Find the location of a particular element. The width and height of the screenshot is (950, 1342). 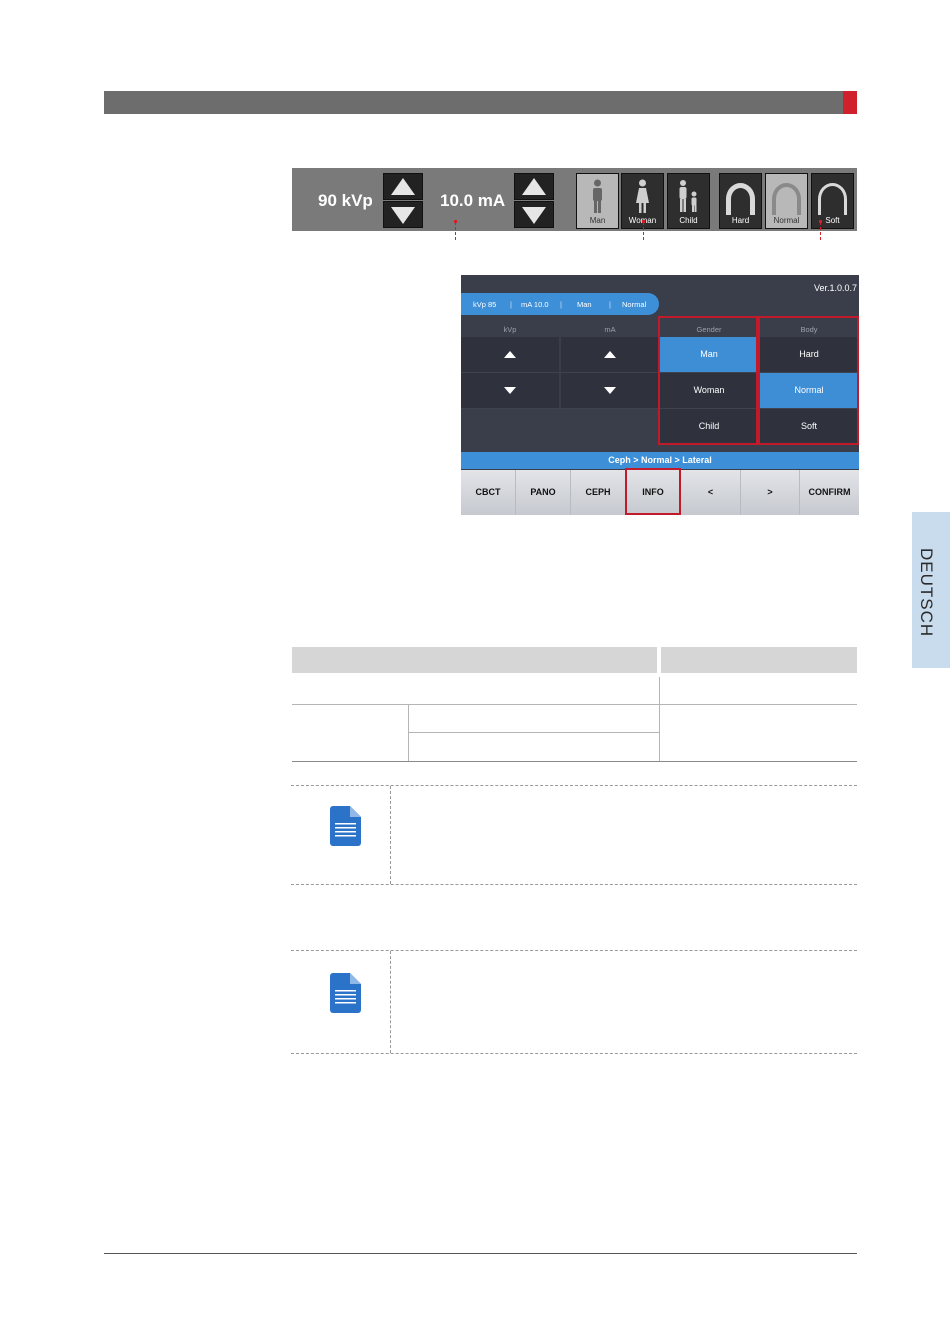

callout-line-body is located at coordinates (820, 231).